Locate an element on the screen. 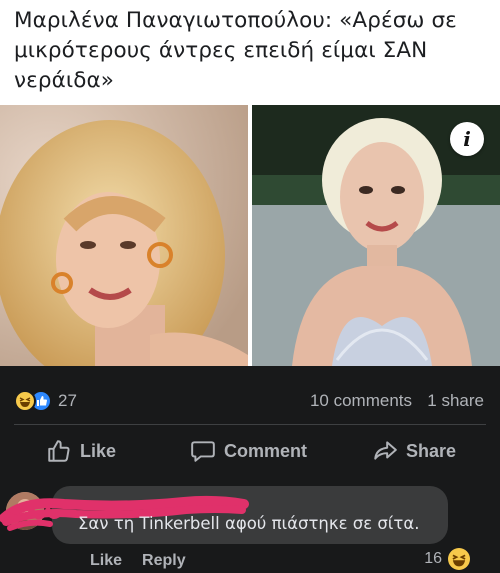 This screenshot has height=573, width=500. comment-button-label: Comment is located at coordinates (266, 450).